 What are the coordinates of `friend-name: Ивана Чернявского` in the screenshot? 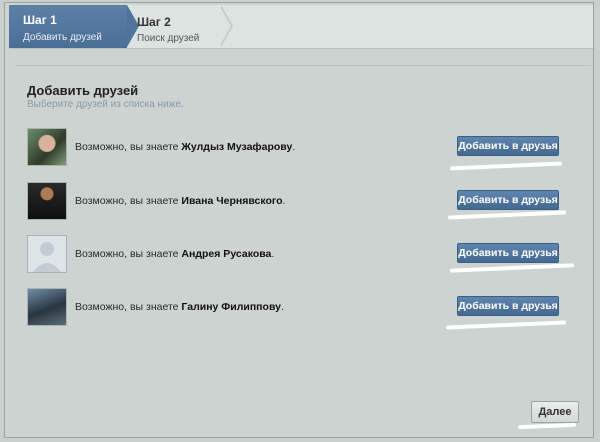 It's located at (231, 201).